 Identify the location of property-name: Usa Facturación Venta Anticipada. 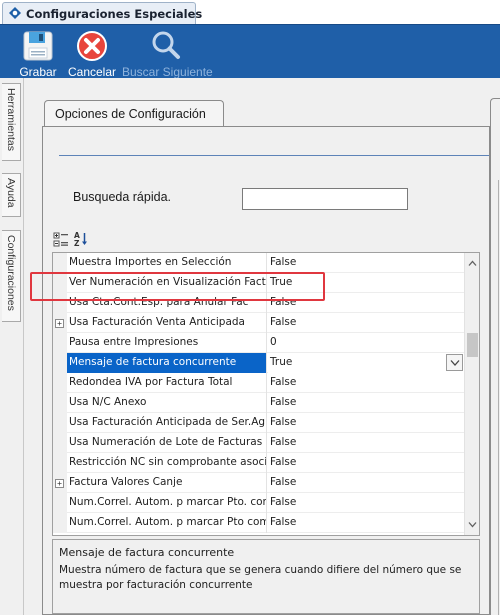
(167, 323).